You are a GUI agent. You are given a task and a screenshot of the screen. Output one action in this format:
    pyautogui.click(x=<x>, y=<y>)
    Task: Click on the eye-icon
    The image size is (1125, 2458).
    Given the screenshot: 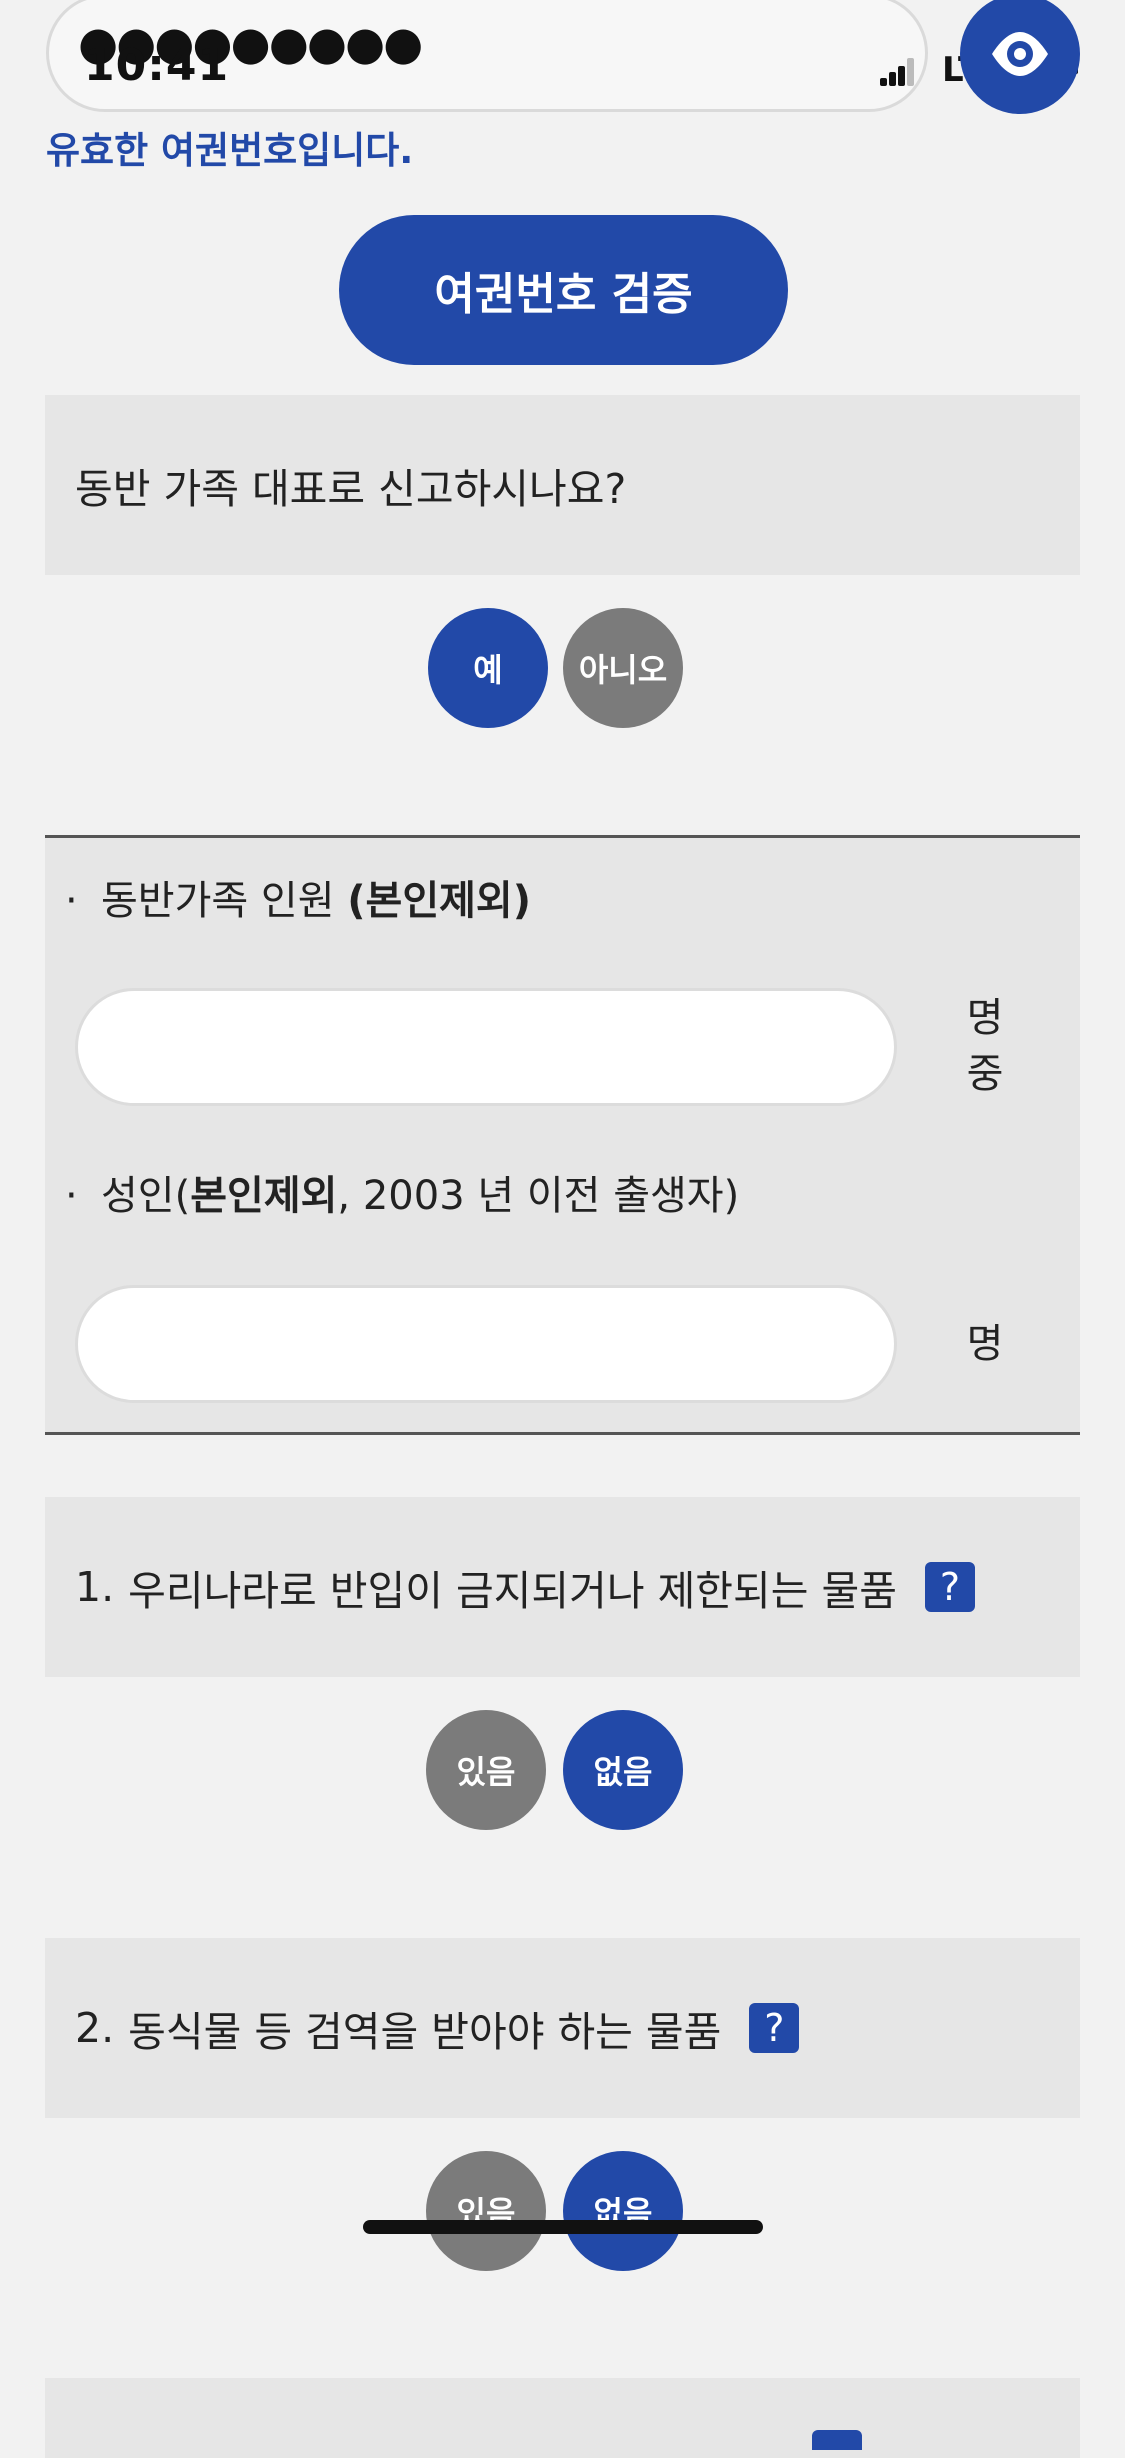 What is the action you would take?
    pyautogui.click(x=1020, y=54)
    